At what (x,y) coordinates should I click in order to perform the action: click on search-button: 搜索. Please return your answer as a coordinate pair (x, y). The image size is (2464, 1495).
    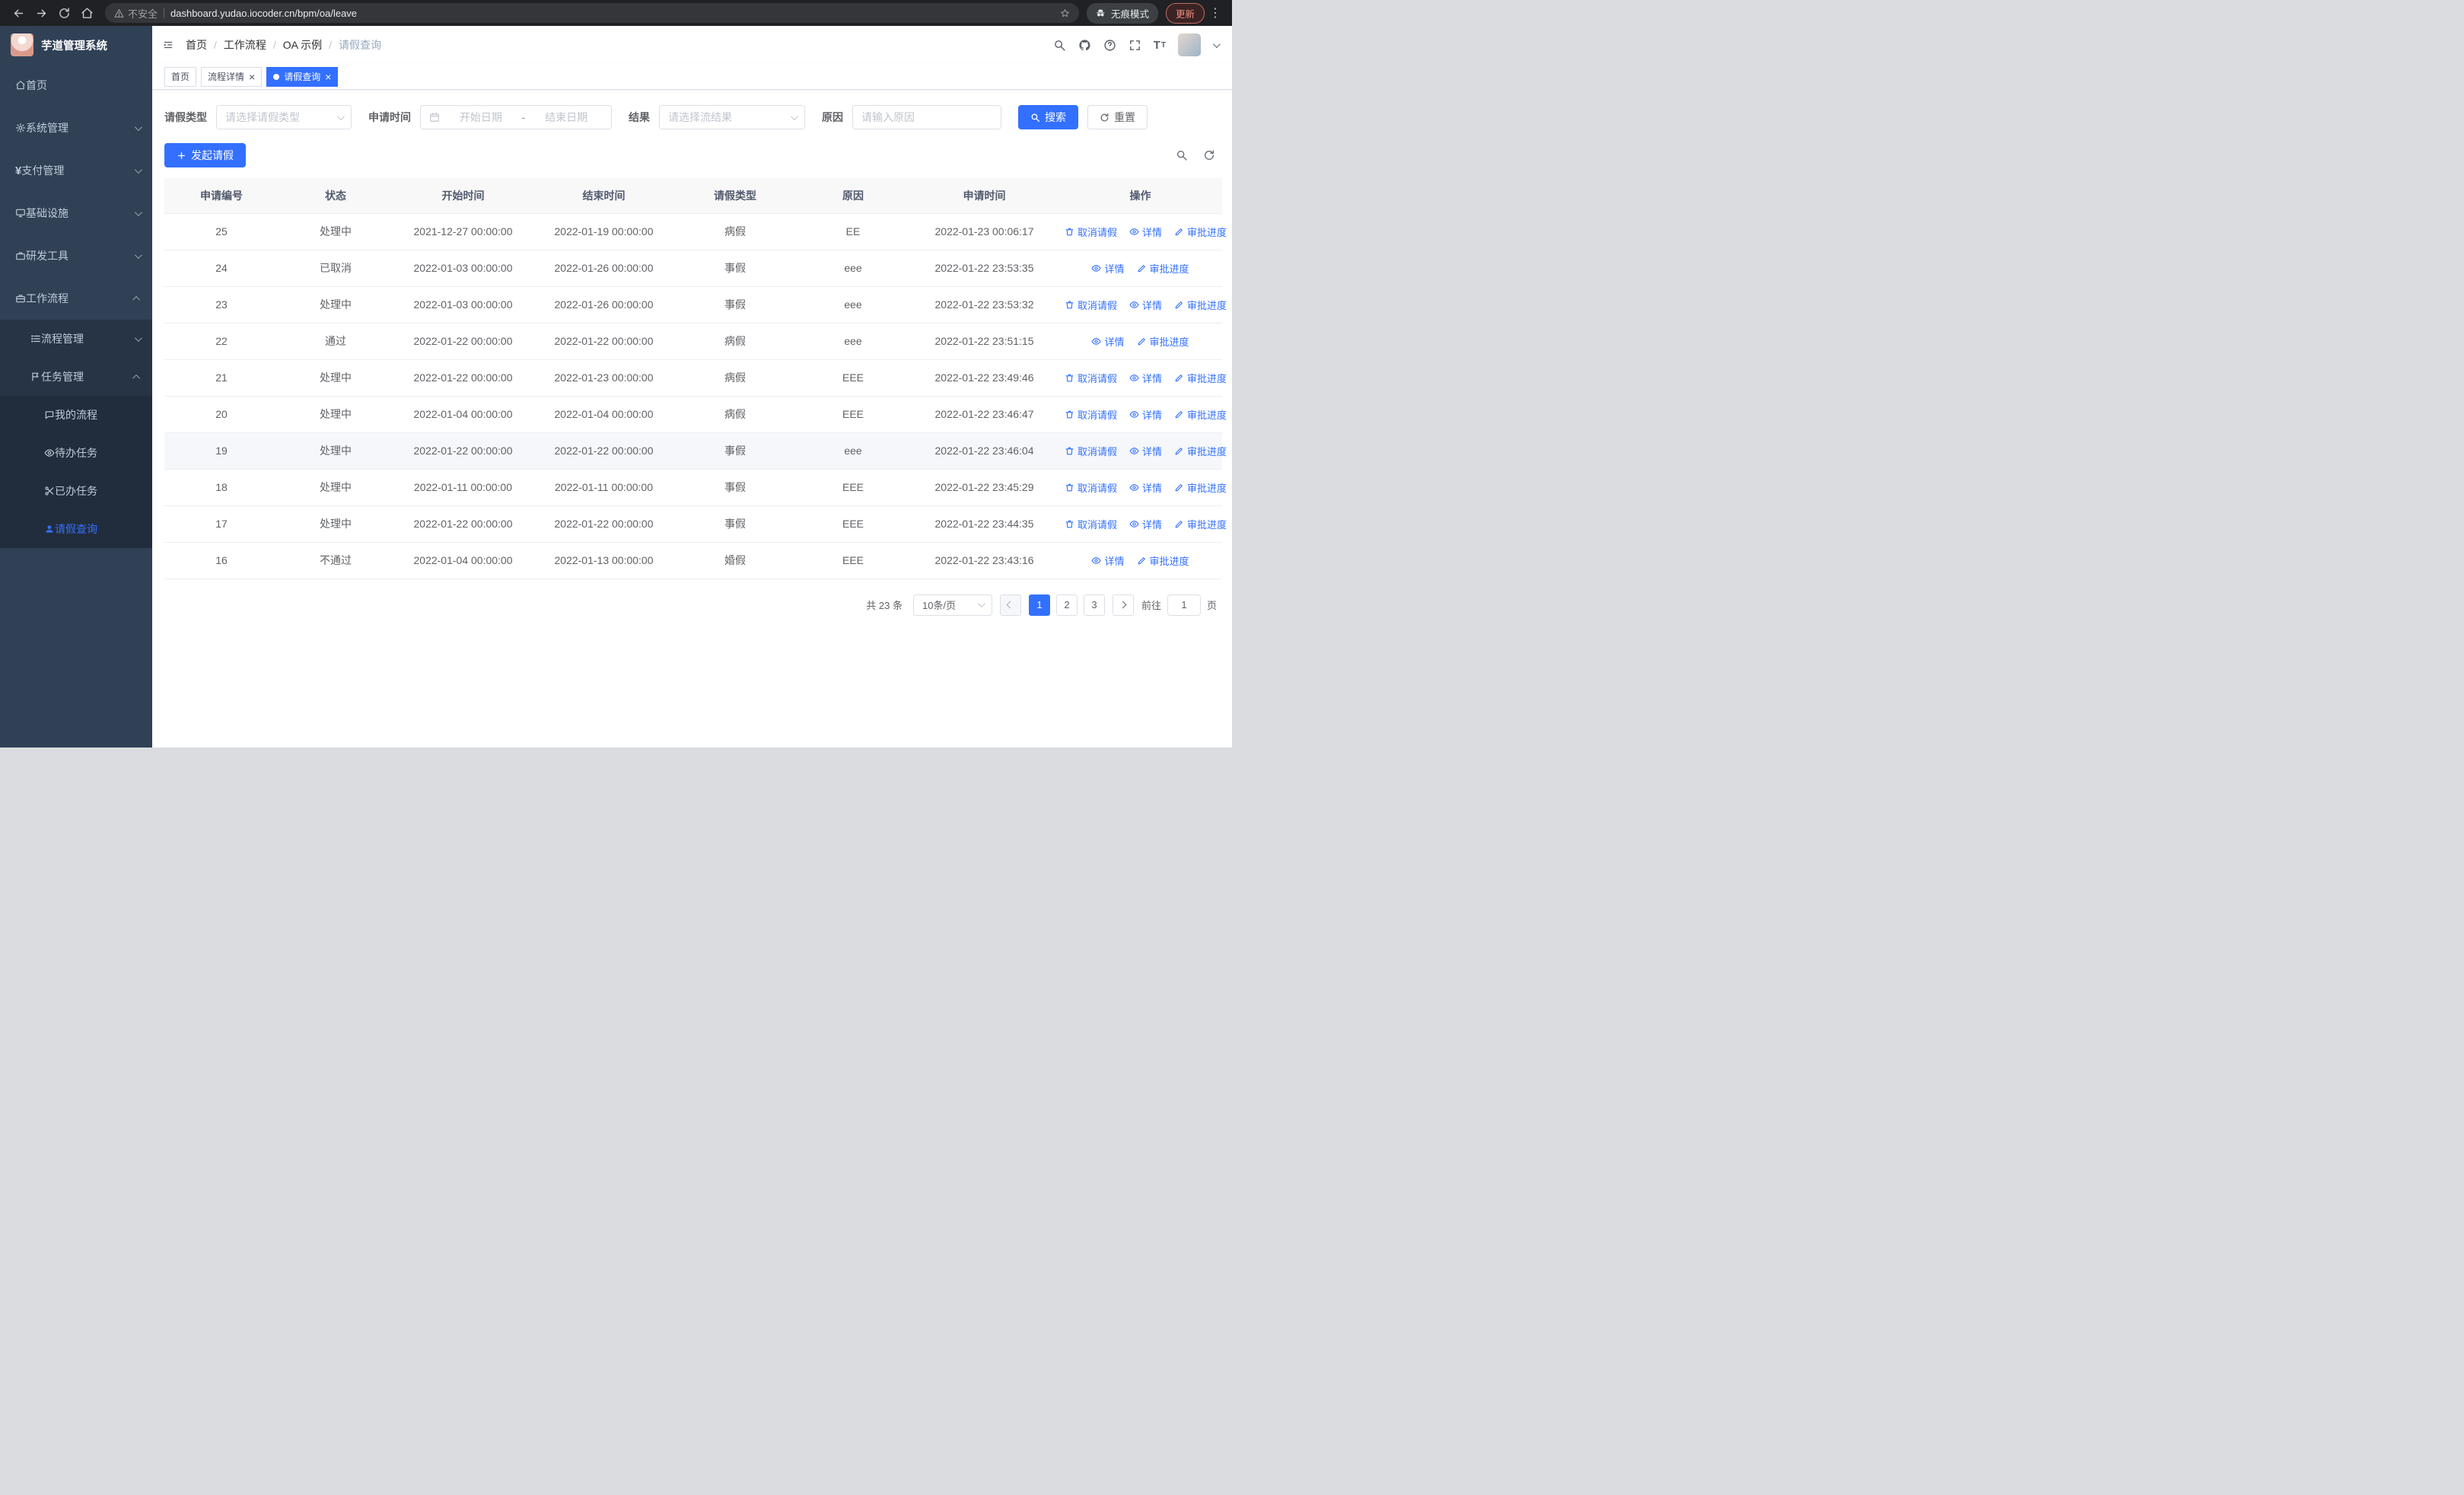
    Looking at the image, I should click on (1048, 117).